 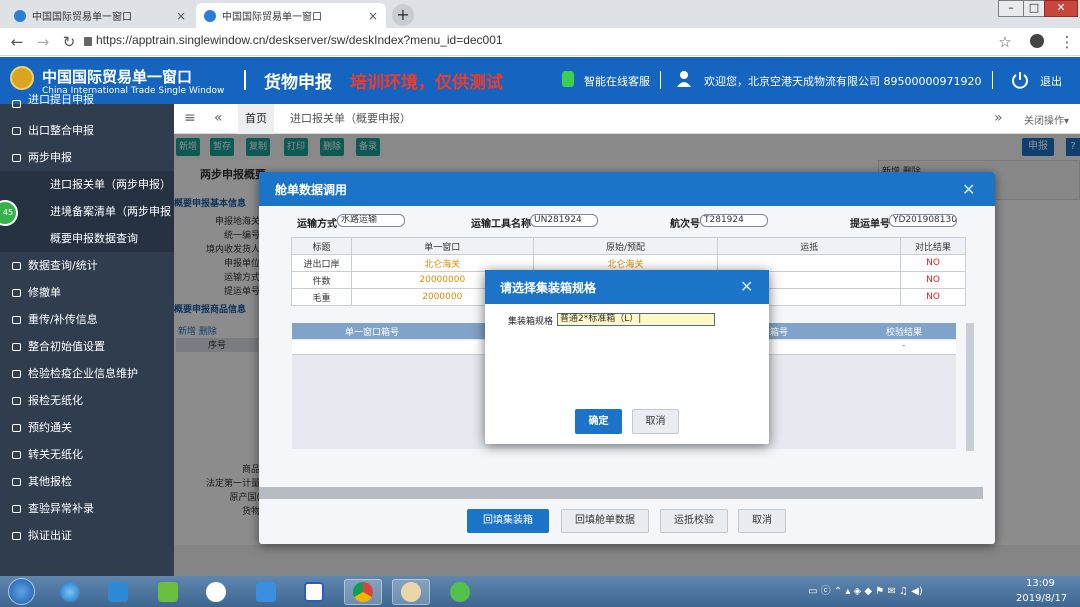 What do you see at coordinates (87, 481) in the screenshot?
I see `sidebar-item-other-inspection: 其他报检` at bounding box center [87, 481].